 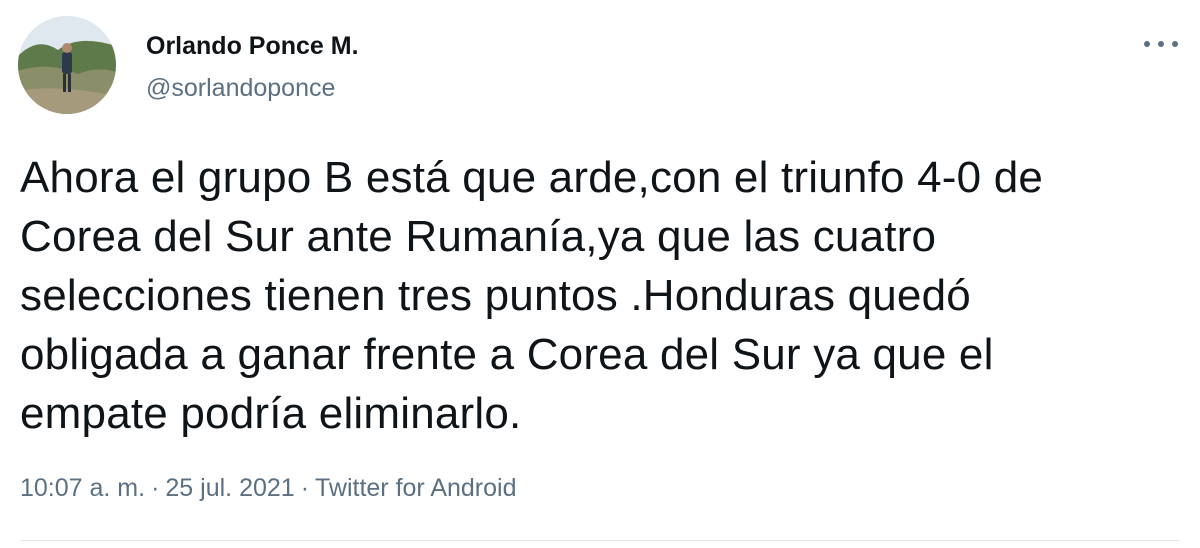 I want to click on more-options-button, so click(x=1161, y=44).